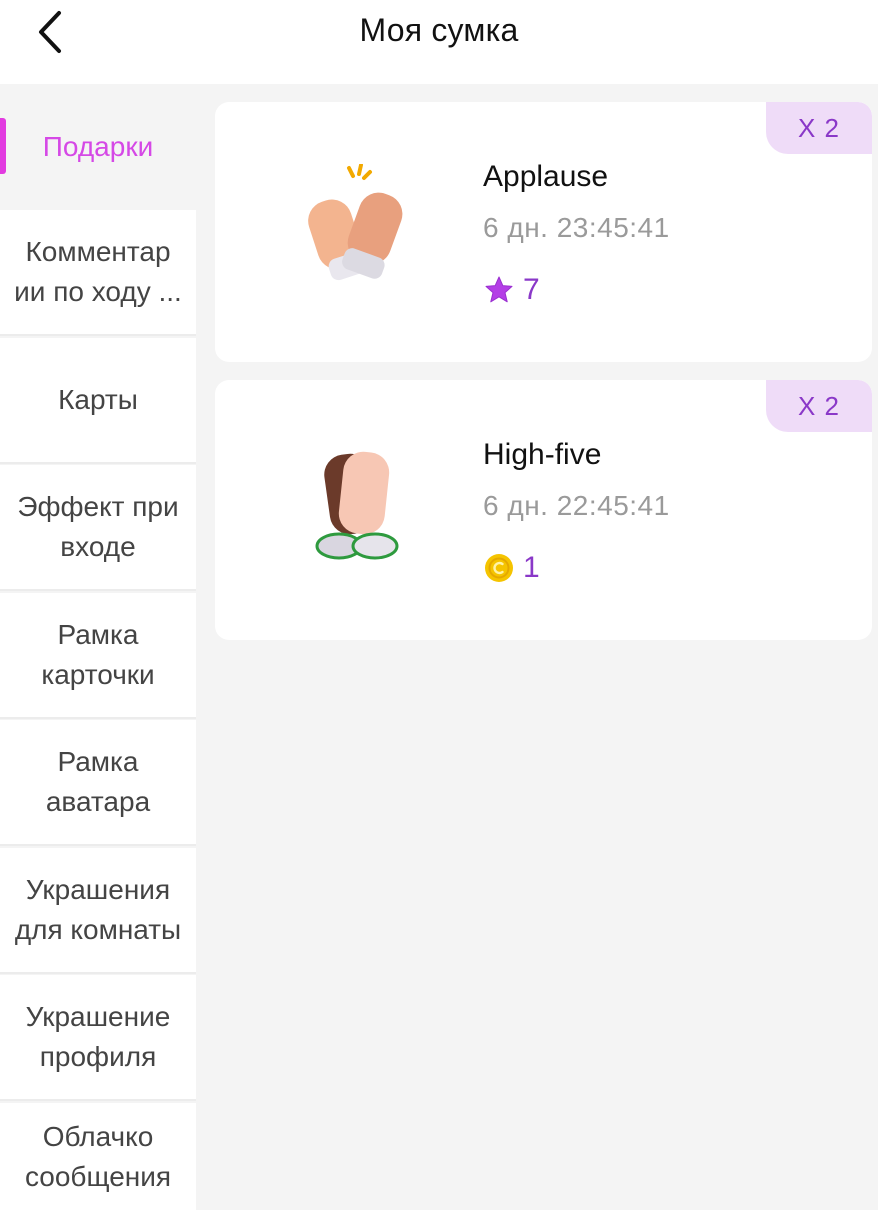 The height and width of the screenshot is (1210, 878). I want to click on sidebar-item-entrance-effect: Эффект при входе, so click(98, 528).